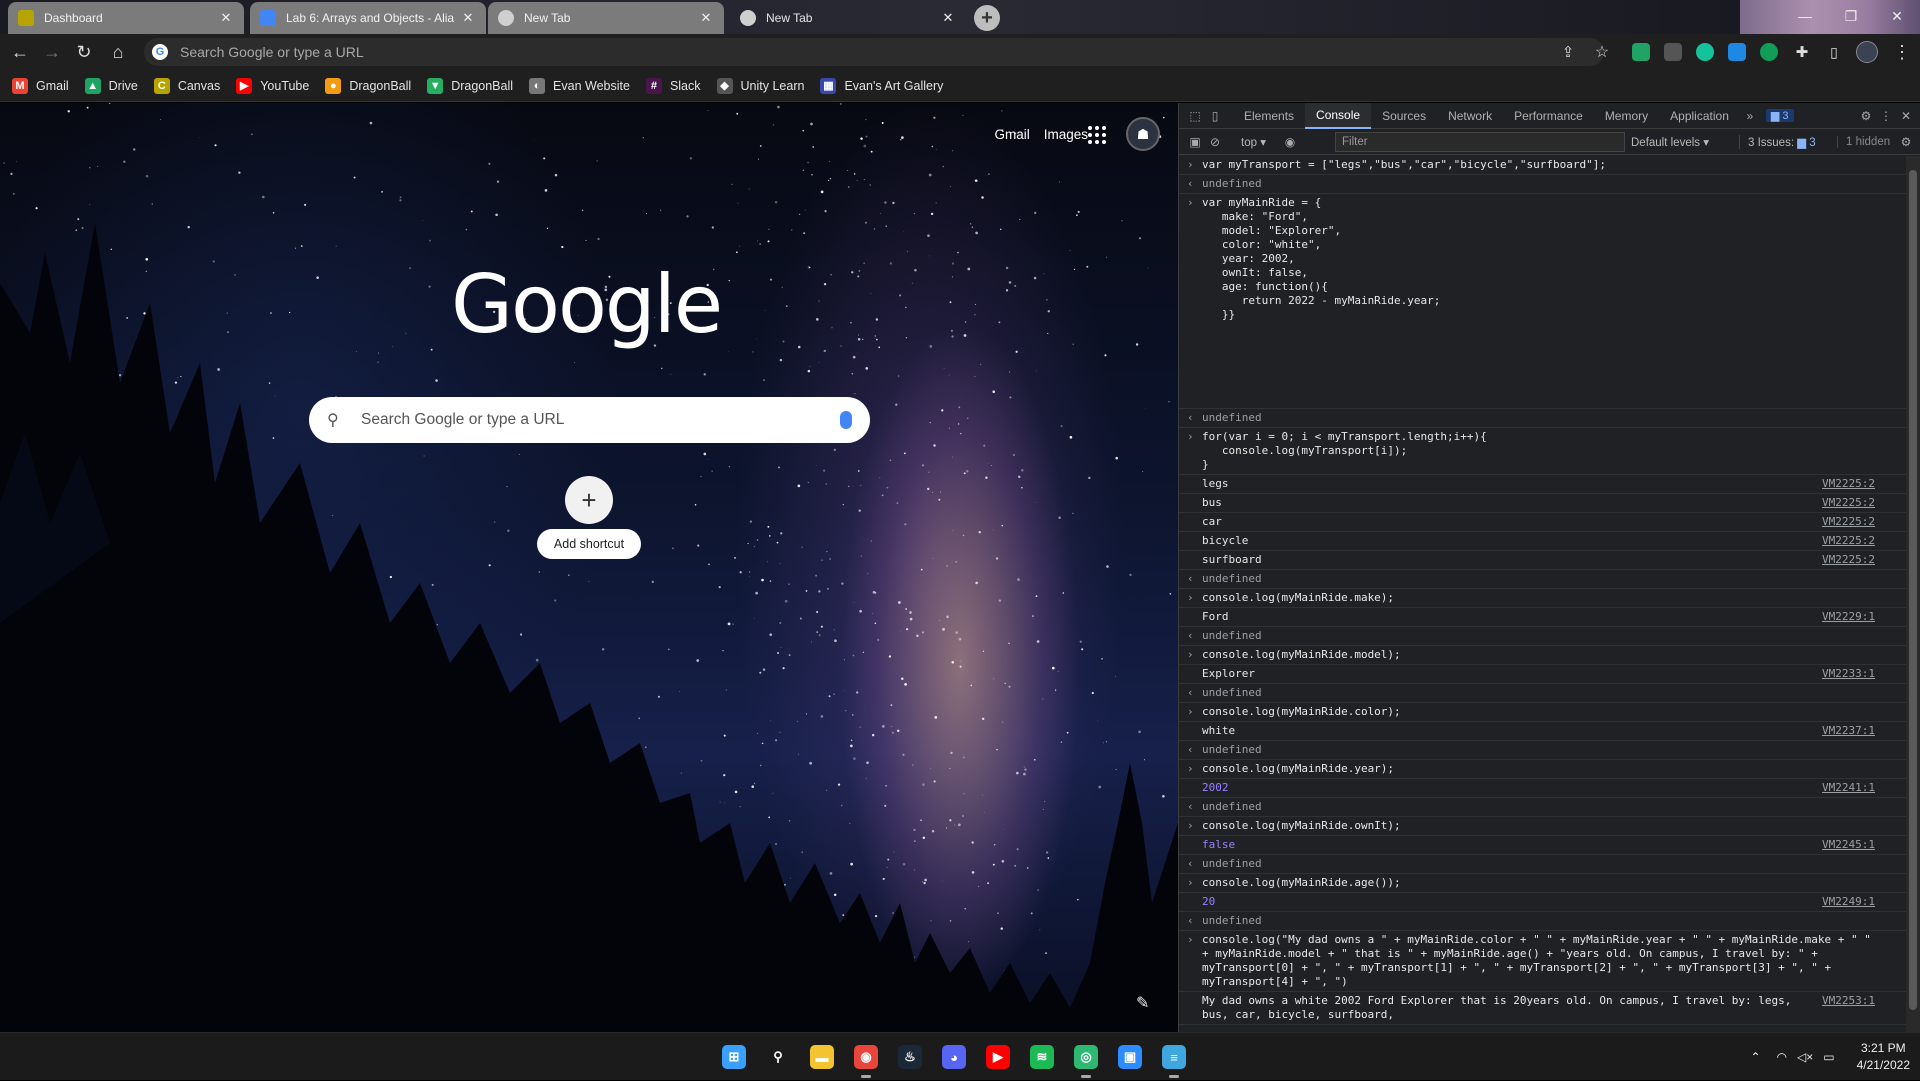 Image resolution: width=1920 pixels, height=1081 pixels. Describe the element at coordinates (1548, 116) in the screenshot. I see `devtools-tab-performance: Performance` at that location.